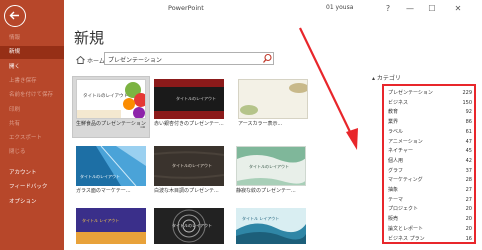 Image resolution: width=482 pixels, height=250 pixels. Describe the element at coordinates (339, 7) in the screenshot. I see `user-name: 01 yousa` at that location.